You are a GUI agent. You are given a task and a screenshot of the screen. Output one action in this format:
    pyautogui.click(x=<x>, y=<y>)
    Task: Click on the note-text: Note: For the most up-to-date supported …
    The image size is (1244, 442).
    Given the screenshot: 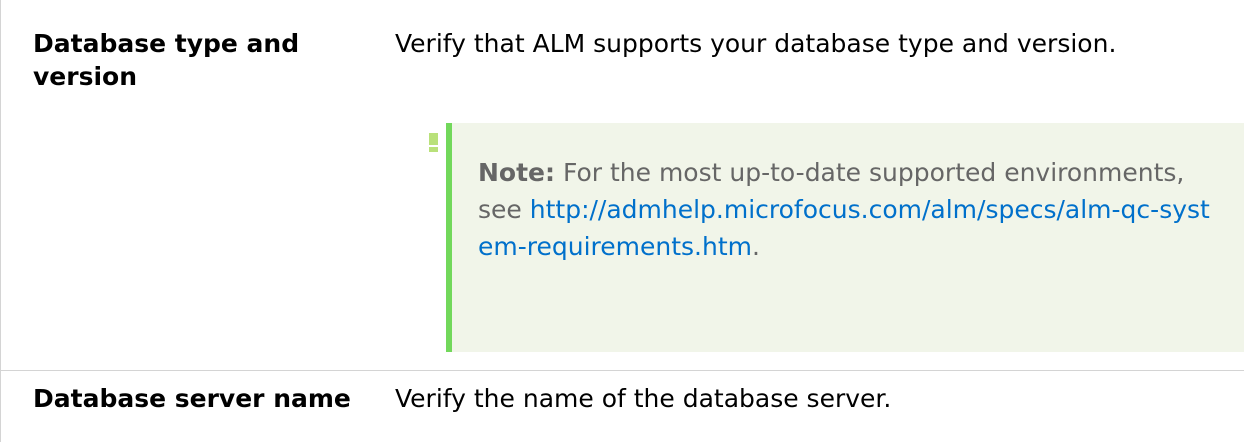 What is the action you would take?
    pyautogui.click(x=848, y=209)
    